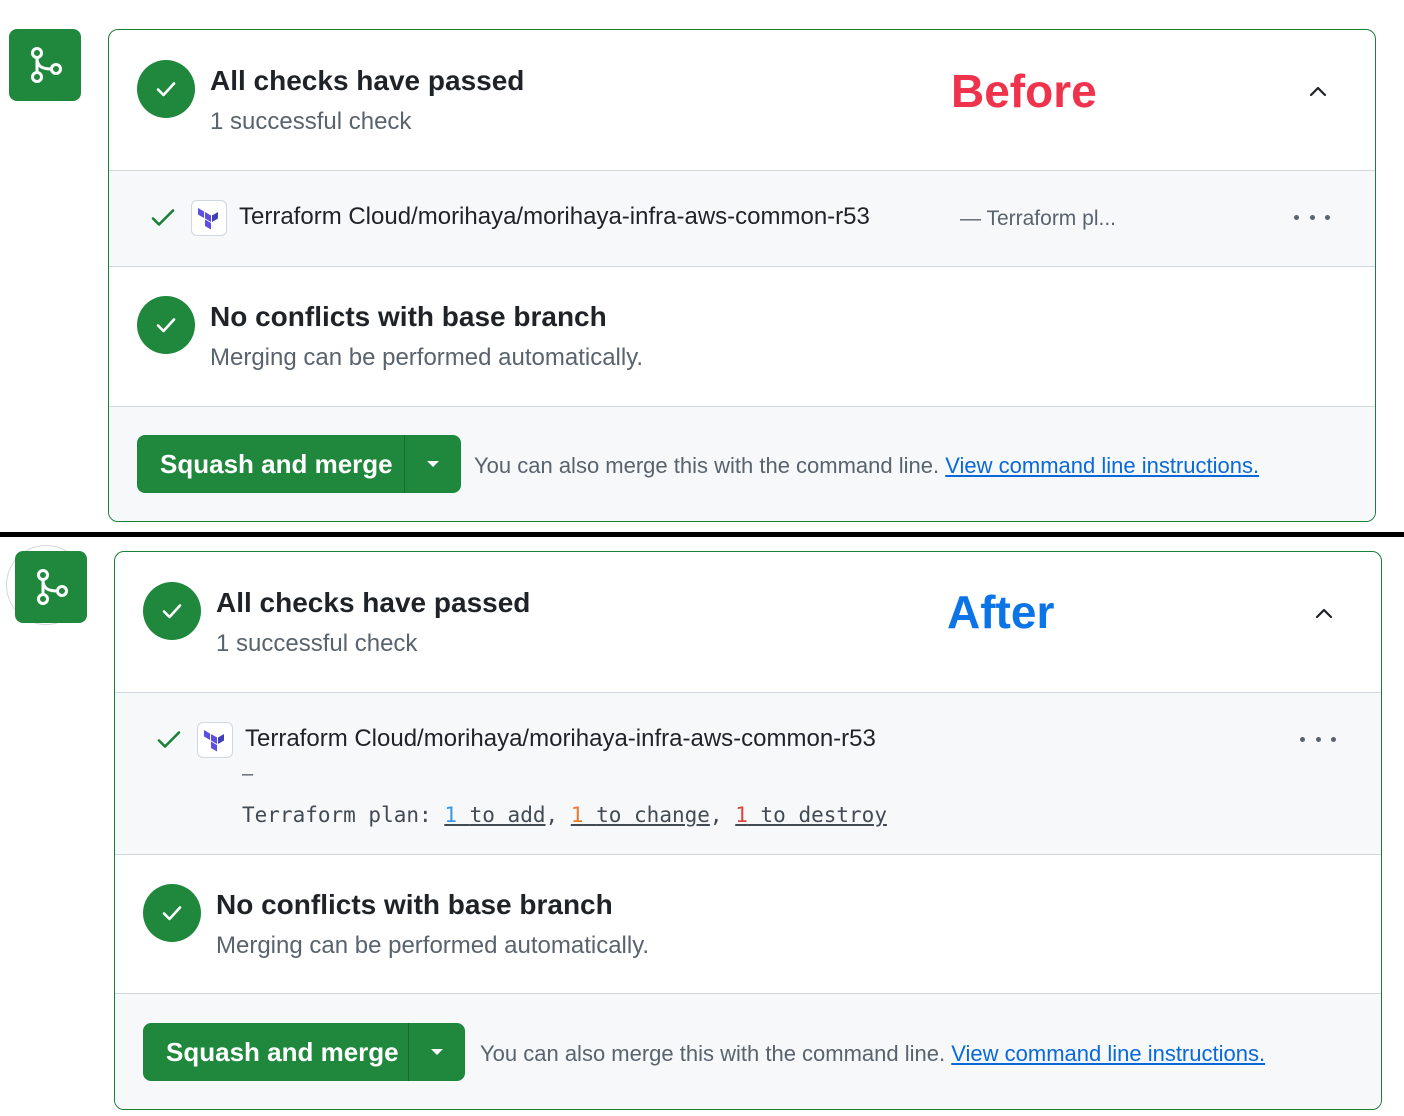 Image resolution: width=1404 pixels, height=1116 pixels. Describe the element at coordinates (337, 815) in the screenshot. I see `plan-prefix: Terraform plan:` at that location.